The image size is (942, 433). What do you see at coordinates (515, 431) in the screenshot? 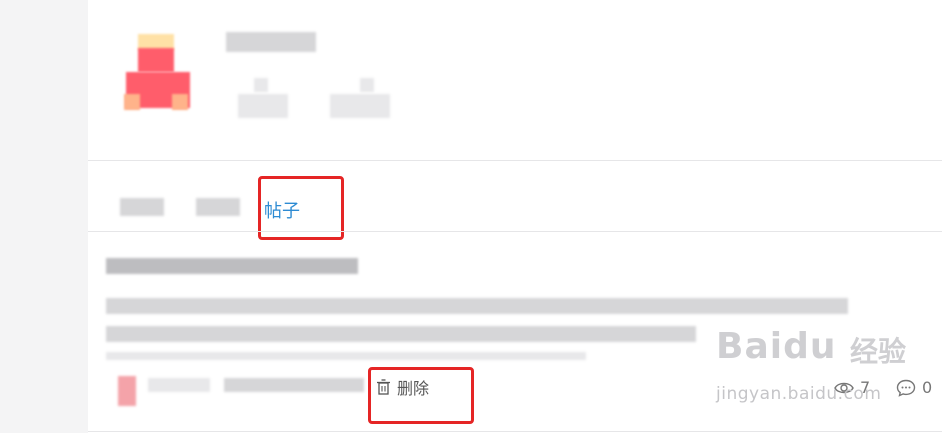
I see `post-divider` at bounding box center [515, 431].